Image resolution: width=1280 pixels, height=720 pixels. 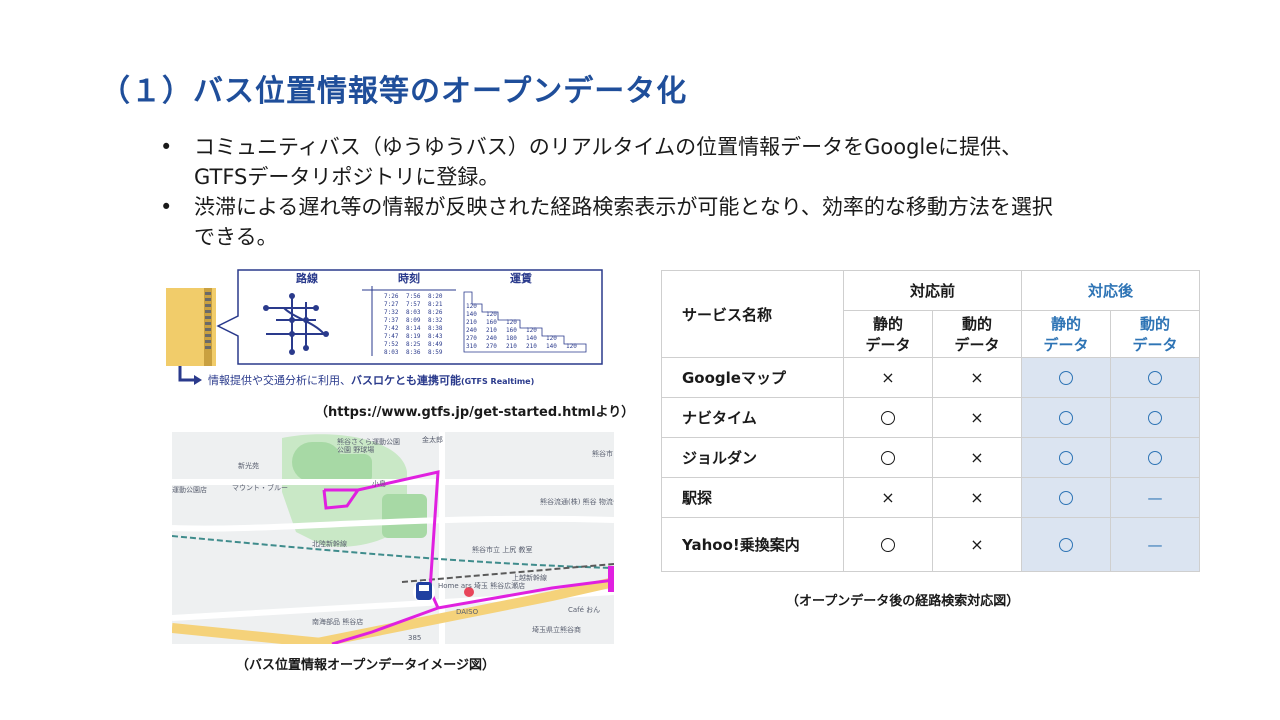 I want to click on map-label: 上越新幹線, so click(x=529, y=577).